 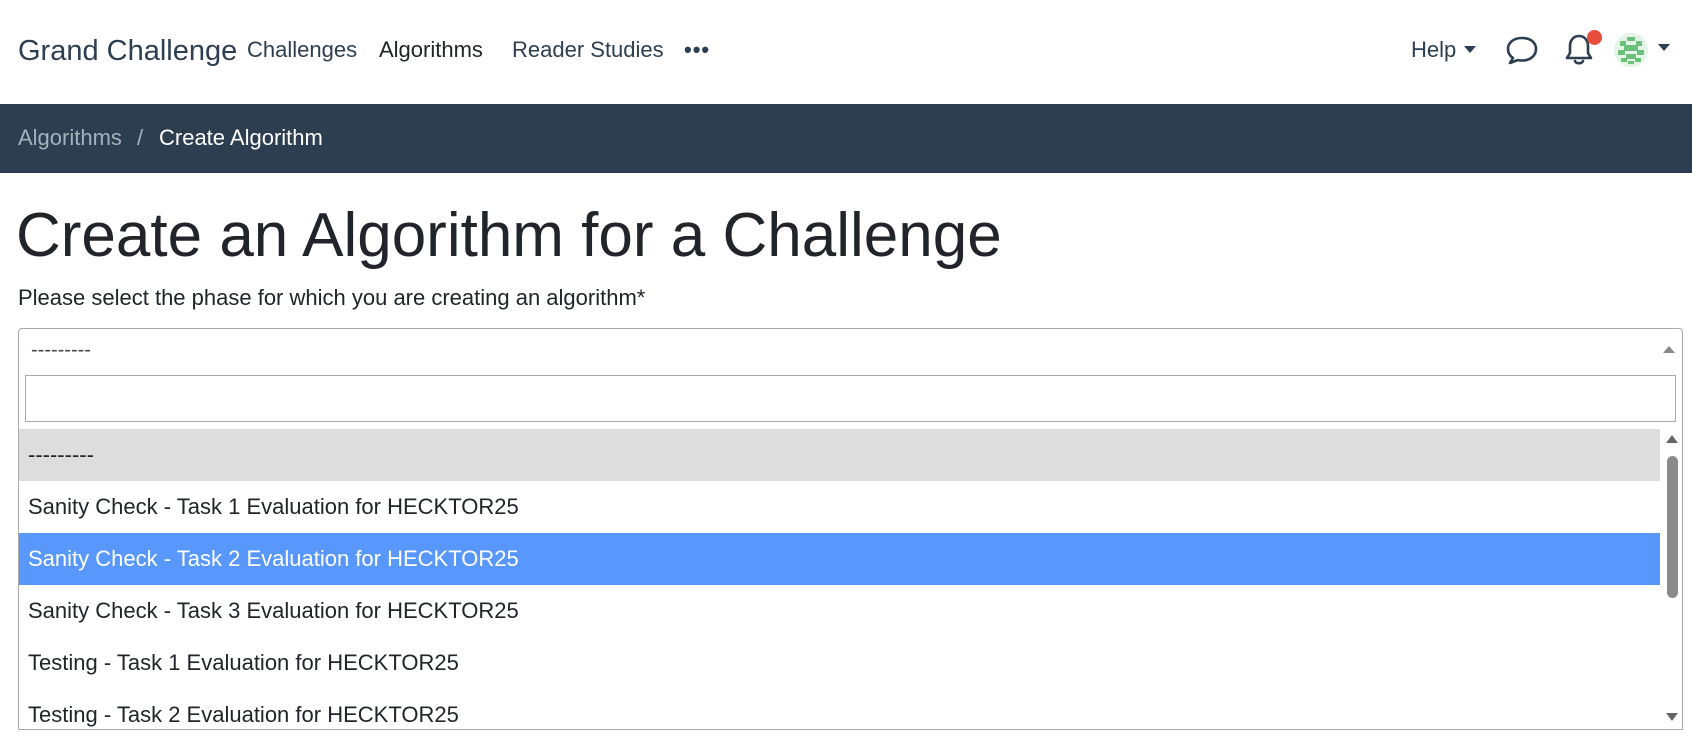 What do you see at coordinates (1522, 52) in the screenshot?
I see `speech-bubble-icon` at bounding box center [1522, 52].